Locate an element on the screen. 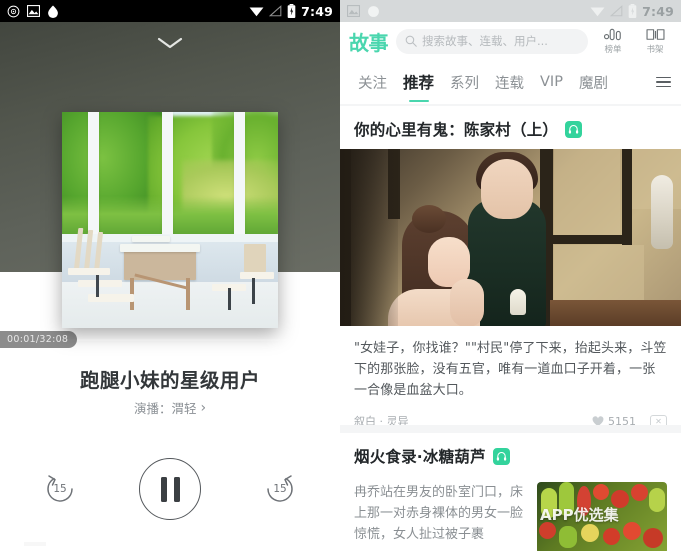  watermark: APP优选集 is located at coordinates (578, 514).